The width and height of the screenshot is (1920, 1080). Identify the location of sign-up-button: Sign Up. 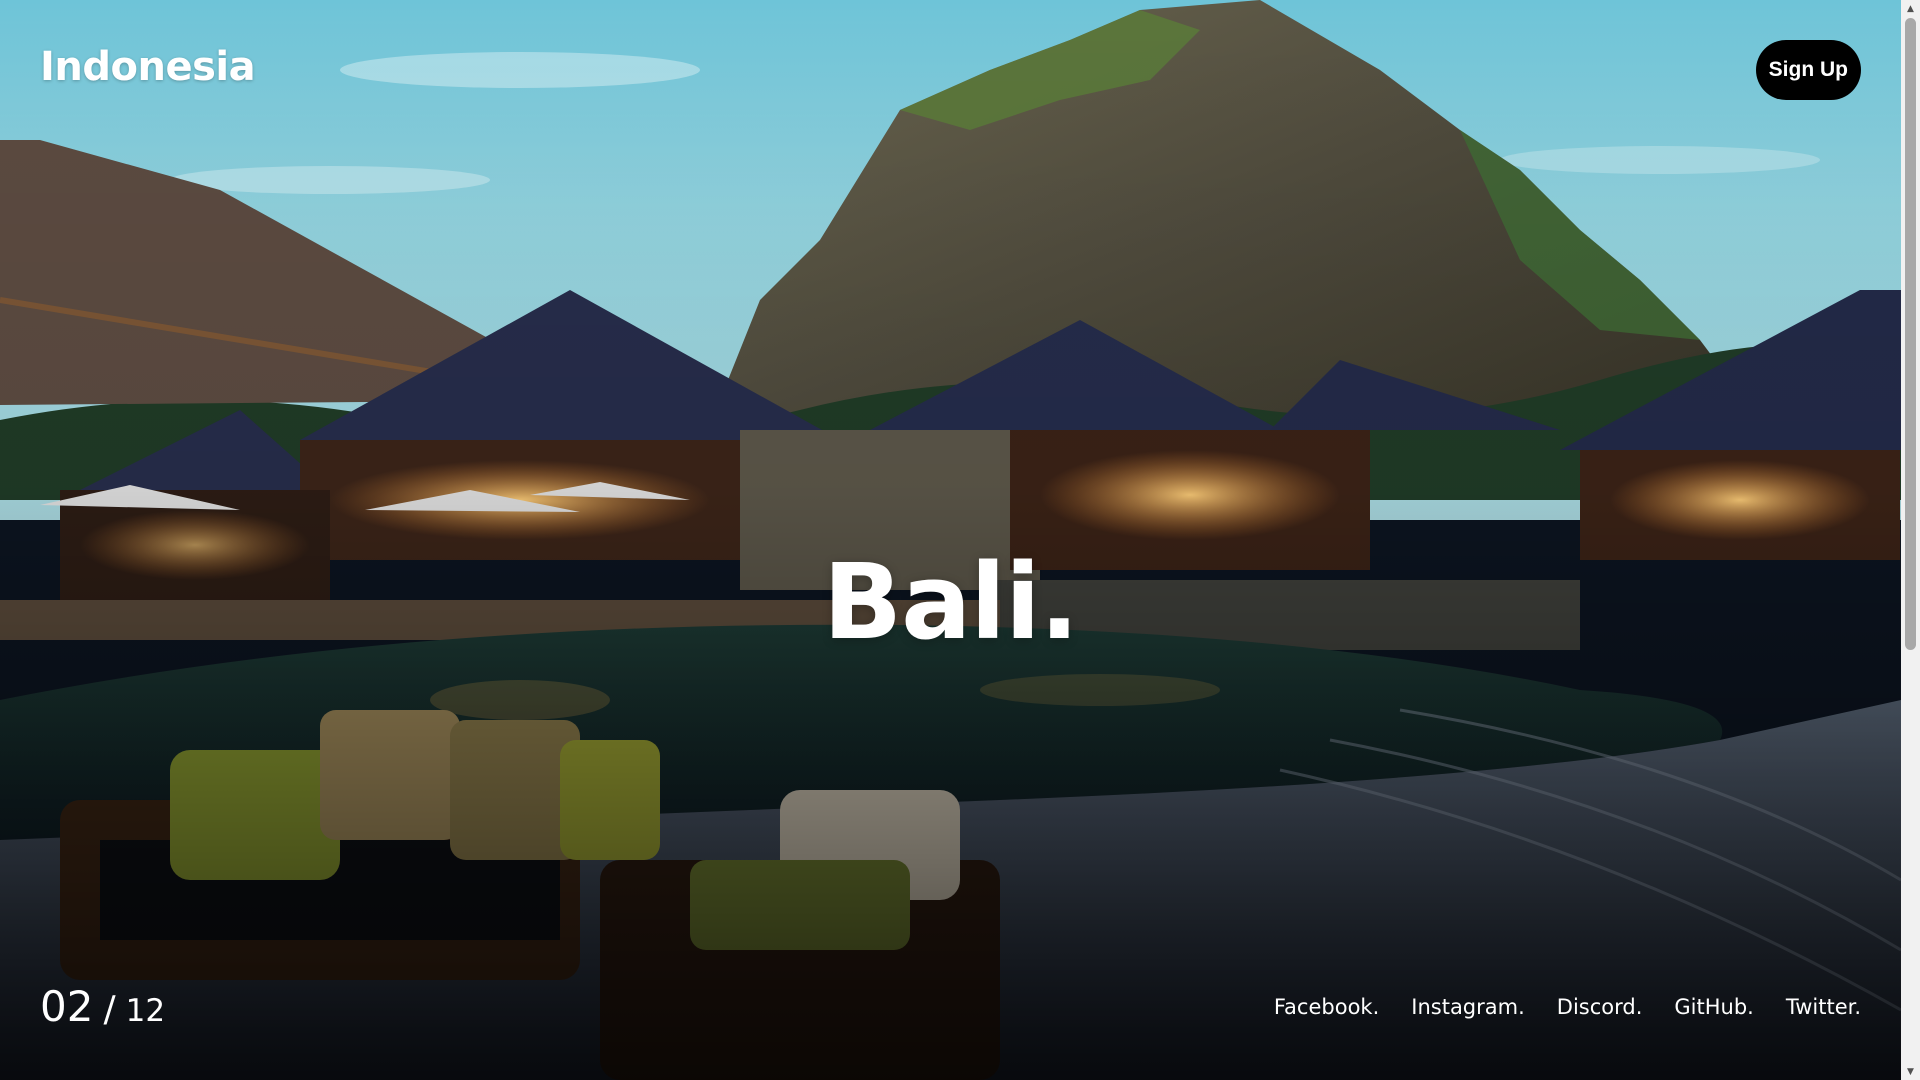
(1808, 70).